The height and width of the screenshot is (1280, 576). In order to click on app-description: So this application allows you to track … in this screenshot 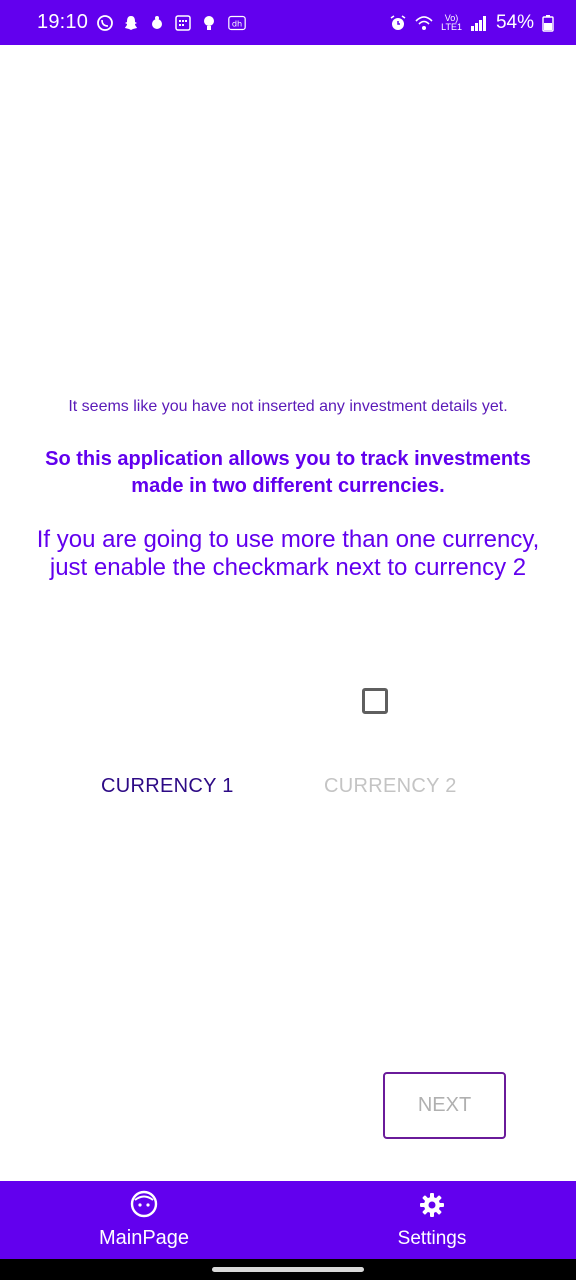, I will do `click(288, 472)`.